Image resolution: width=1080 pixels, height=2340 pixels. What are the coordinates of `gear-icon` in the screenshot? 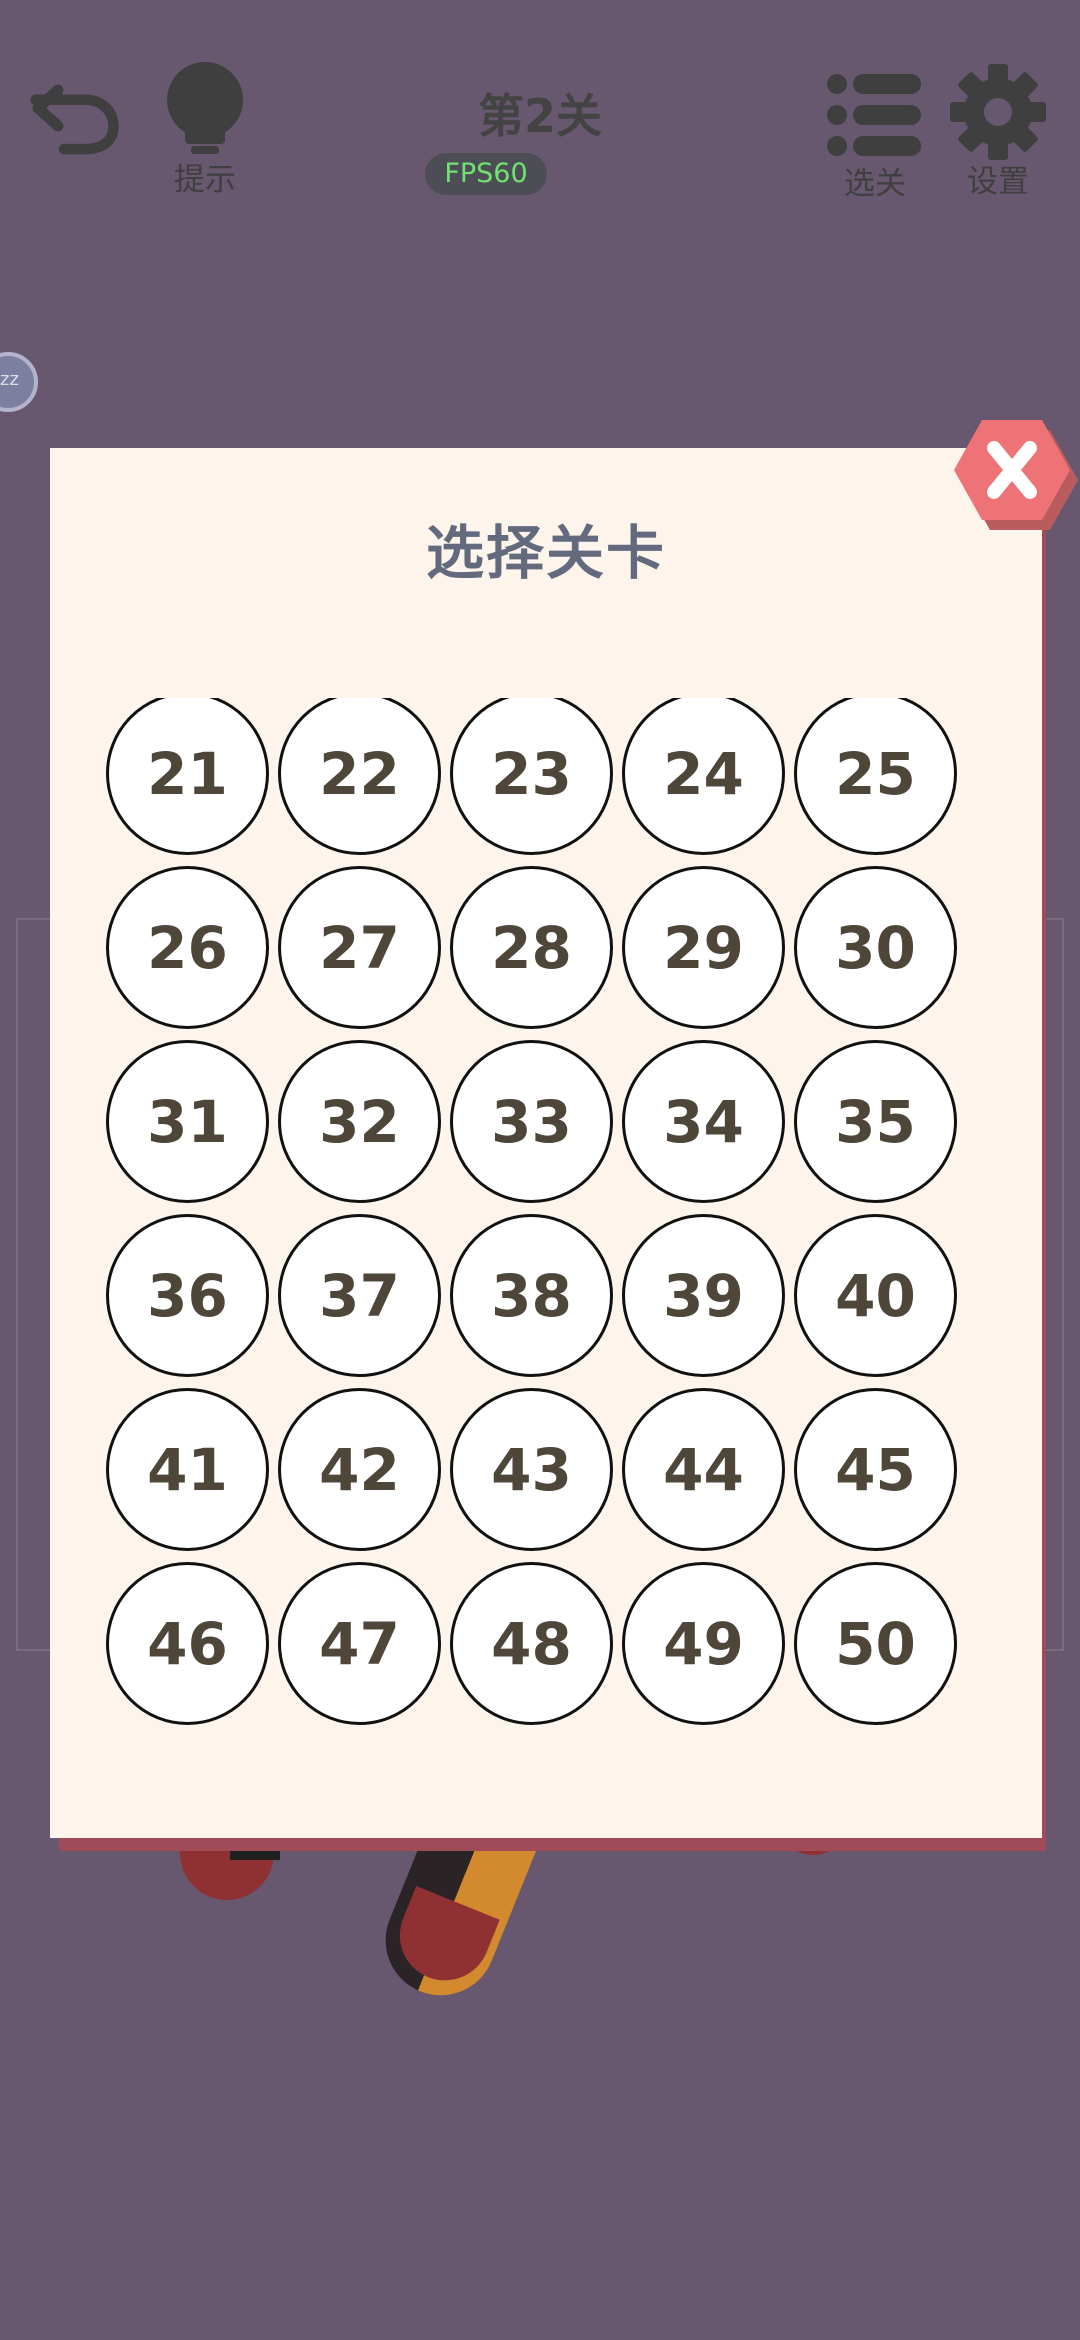 It's located at (998, 112).